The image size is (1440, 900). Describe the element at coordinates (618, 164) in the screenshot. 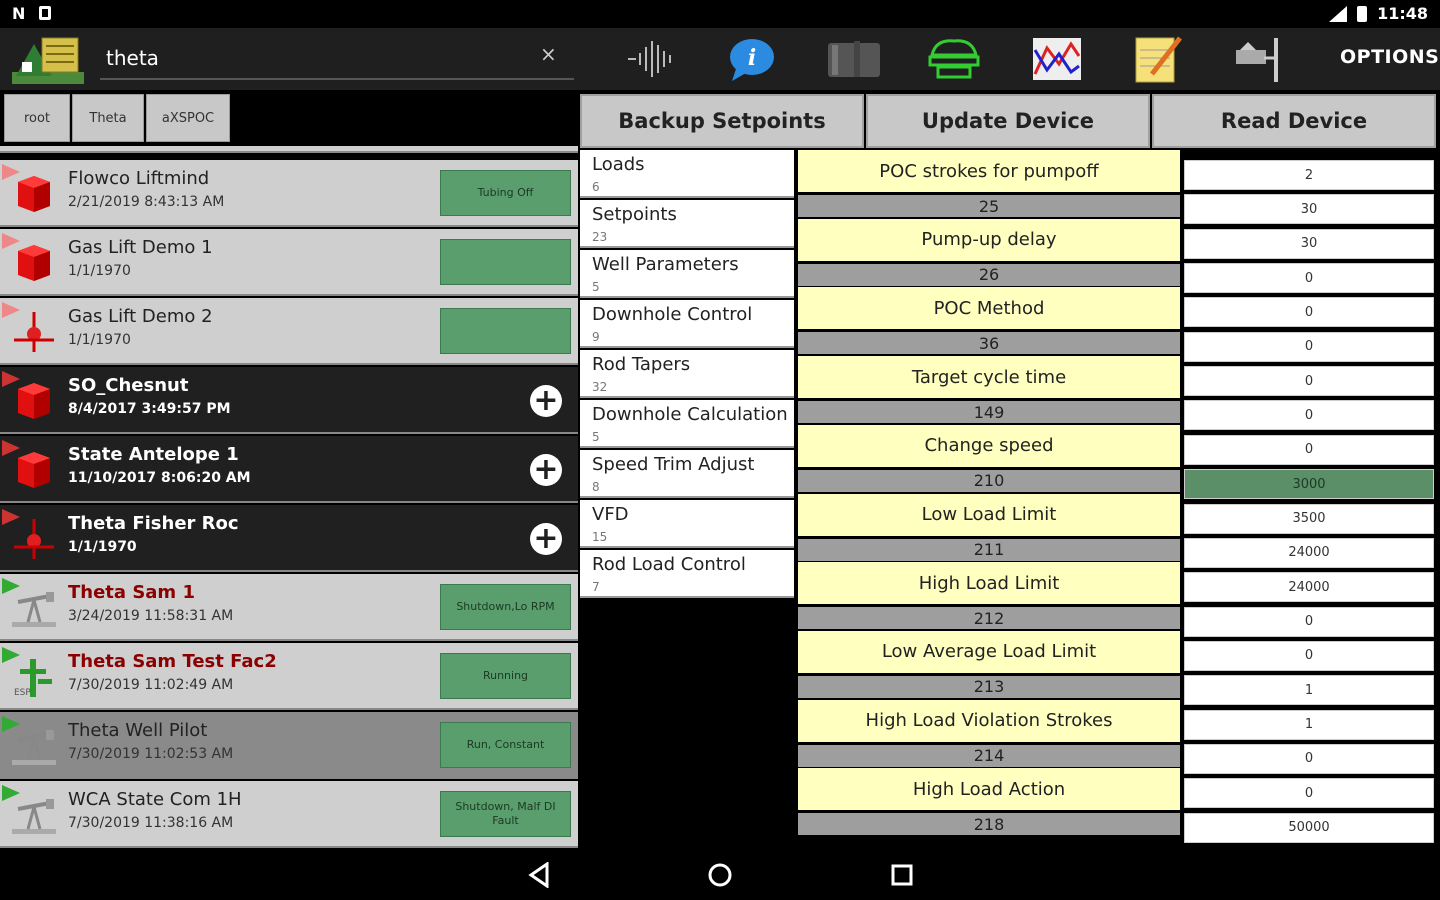

I see `category-name: Loads` at that location.